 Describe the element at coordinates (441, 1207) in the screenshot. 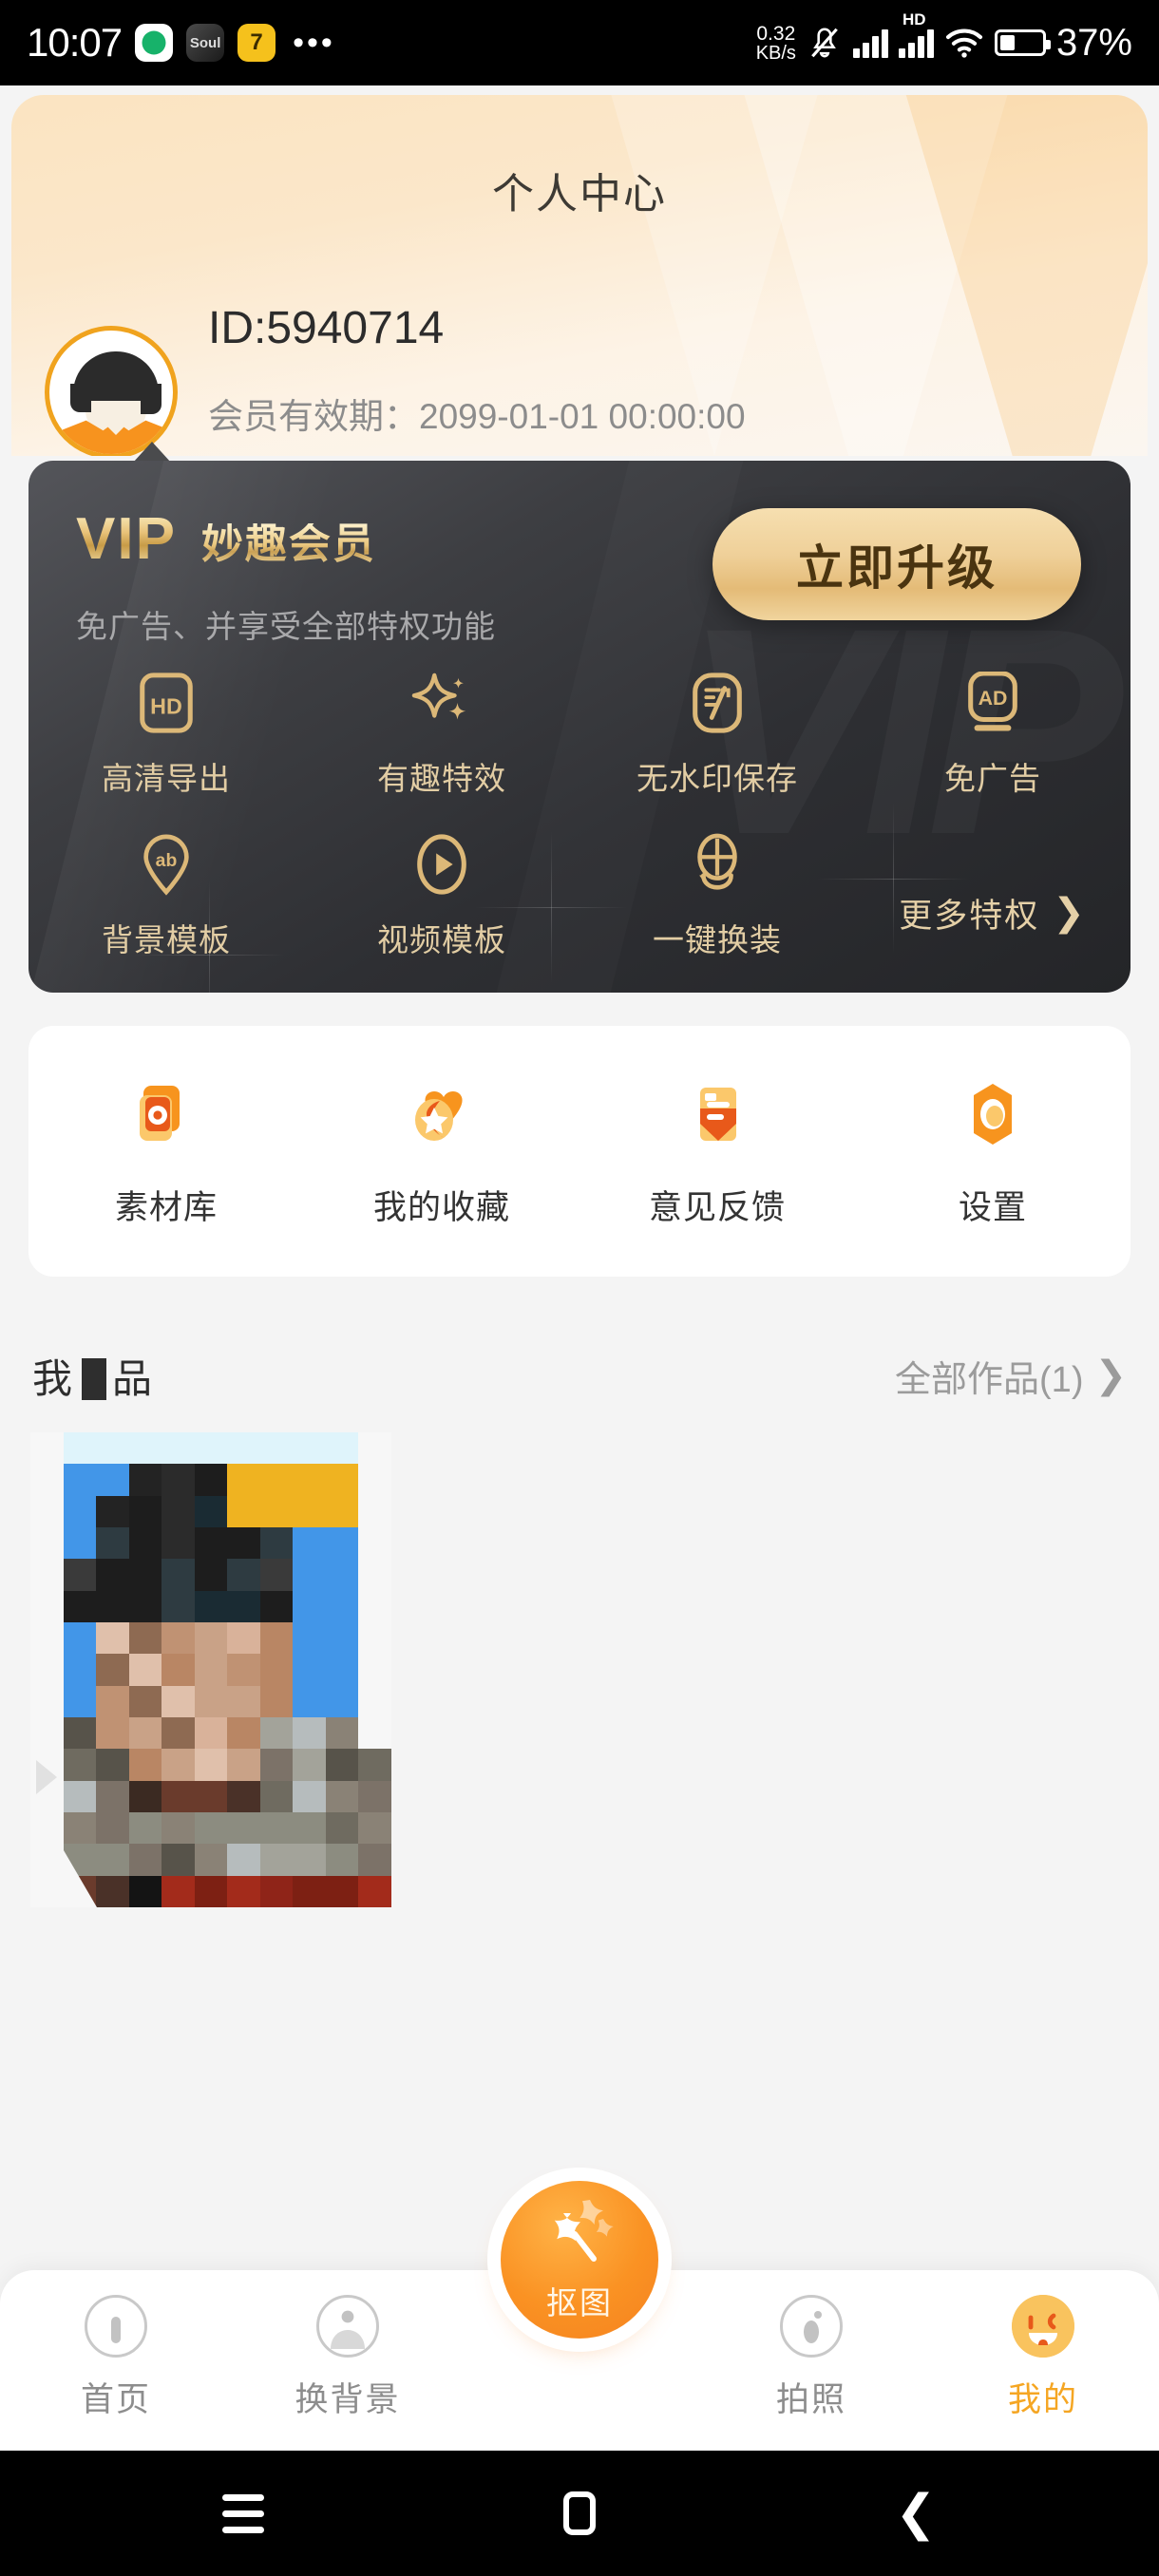

I see `menu-item-label: 我的收藏` at that location.